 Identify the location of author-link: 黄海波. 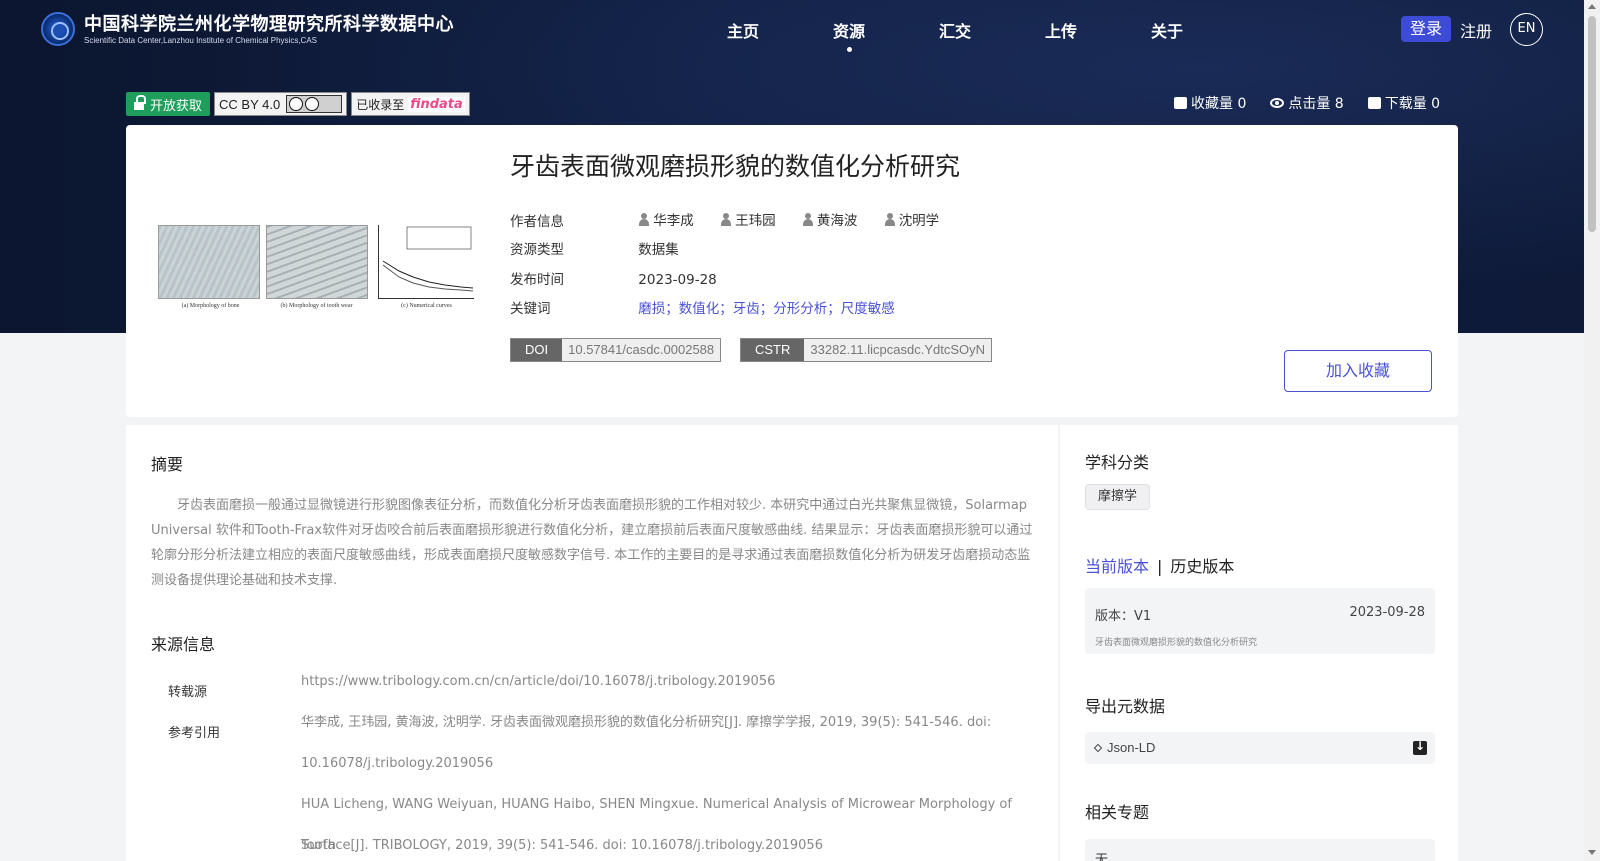
(830, 219).